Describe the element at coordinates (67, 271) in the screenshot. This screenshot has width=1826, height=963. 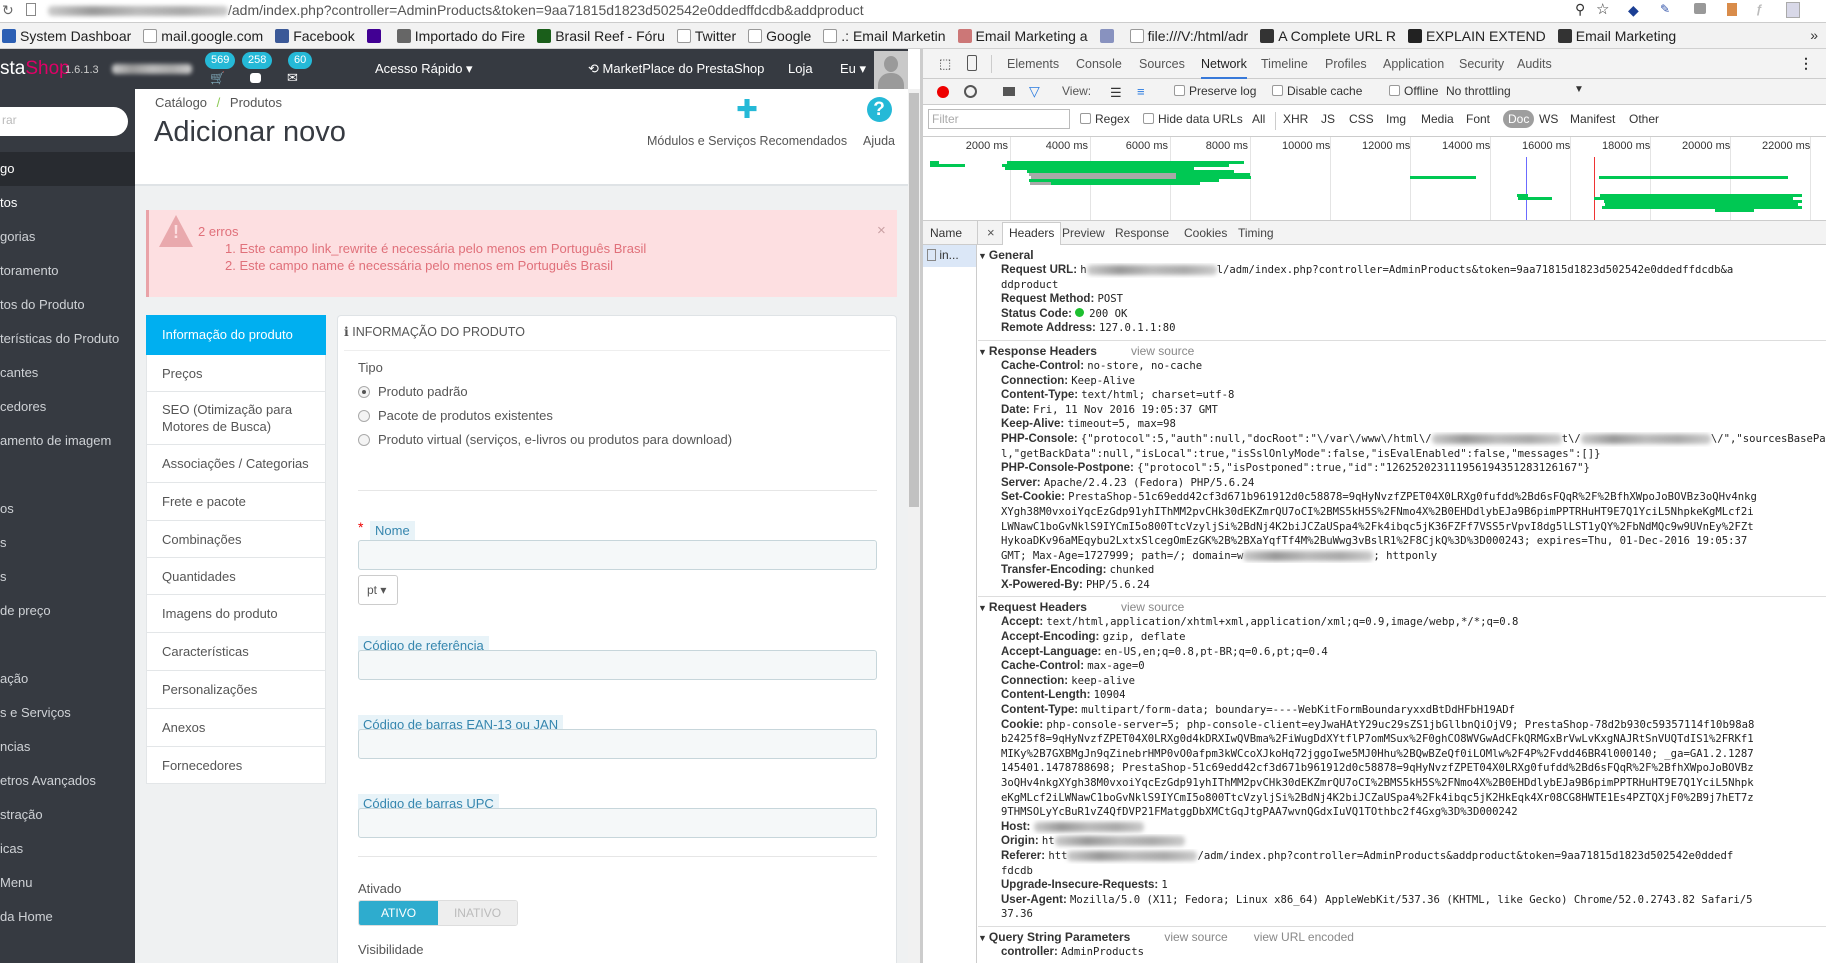
I see `sidebar-item: toramento` at that location.